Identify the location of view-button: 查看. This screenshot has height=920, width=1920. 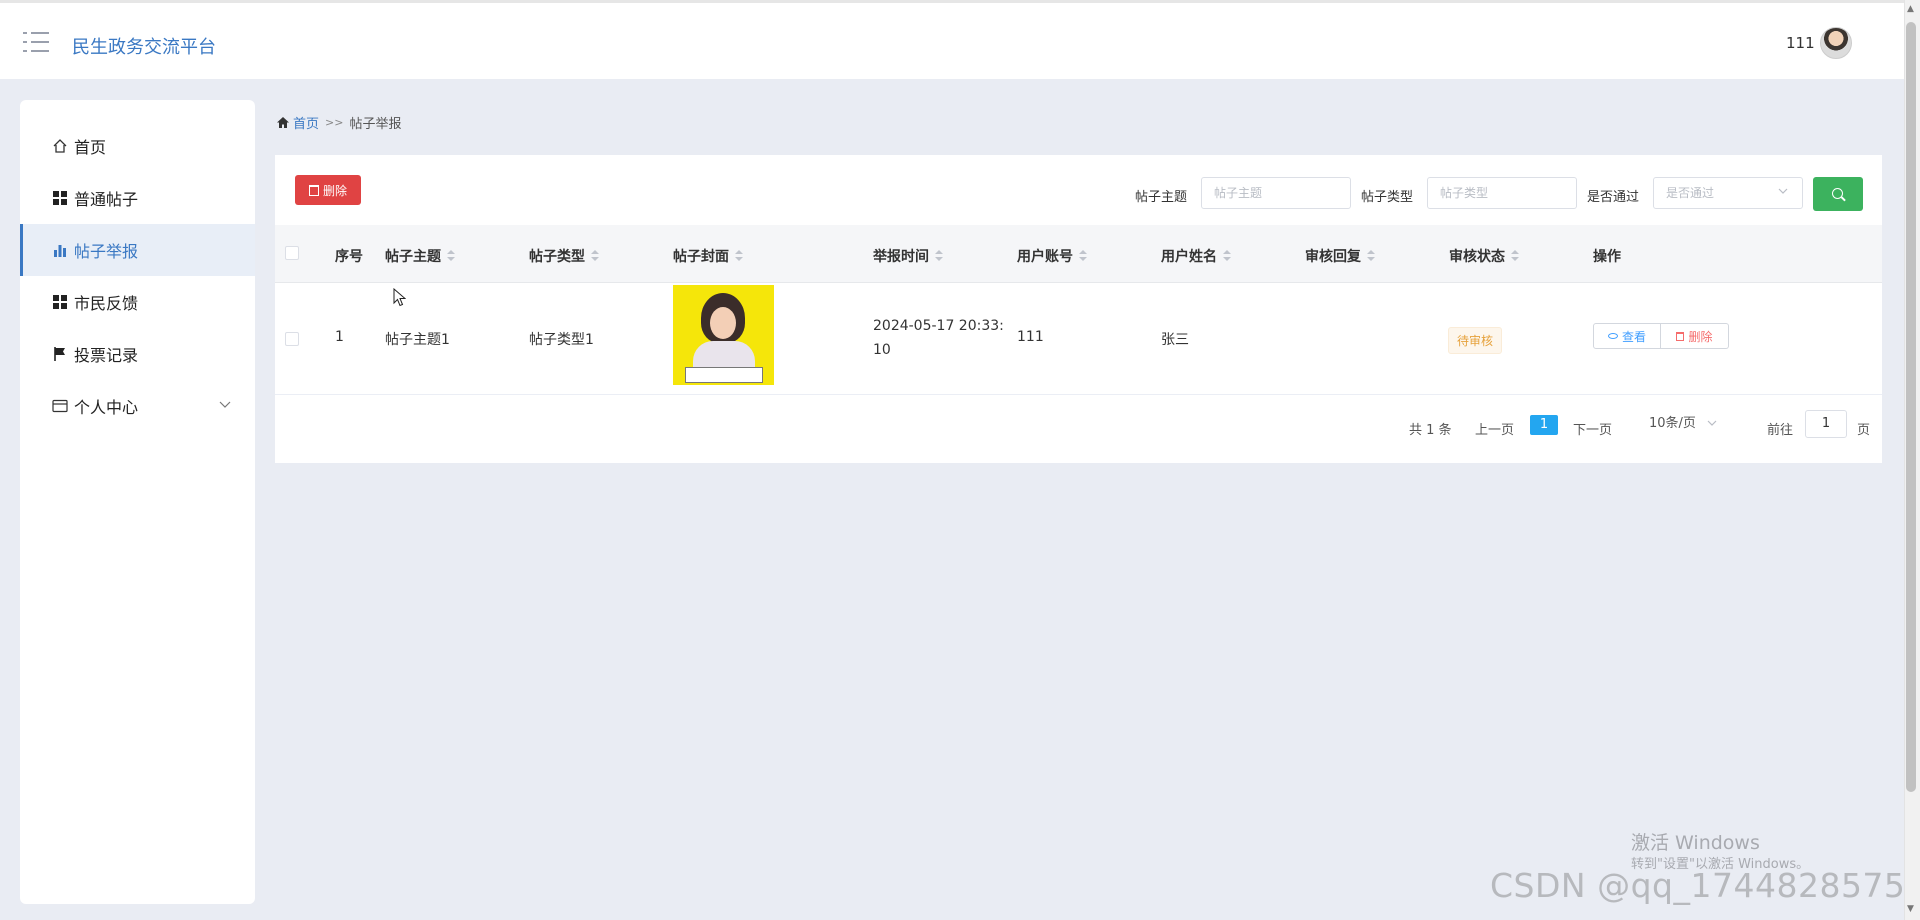
(1627, 336).